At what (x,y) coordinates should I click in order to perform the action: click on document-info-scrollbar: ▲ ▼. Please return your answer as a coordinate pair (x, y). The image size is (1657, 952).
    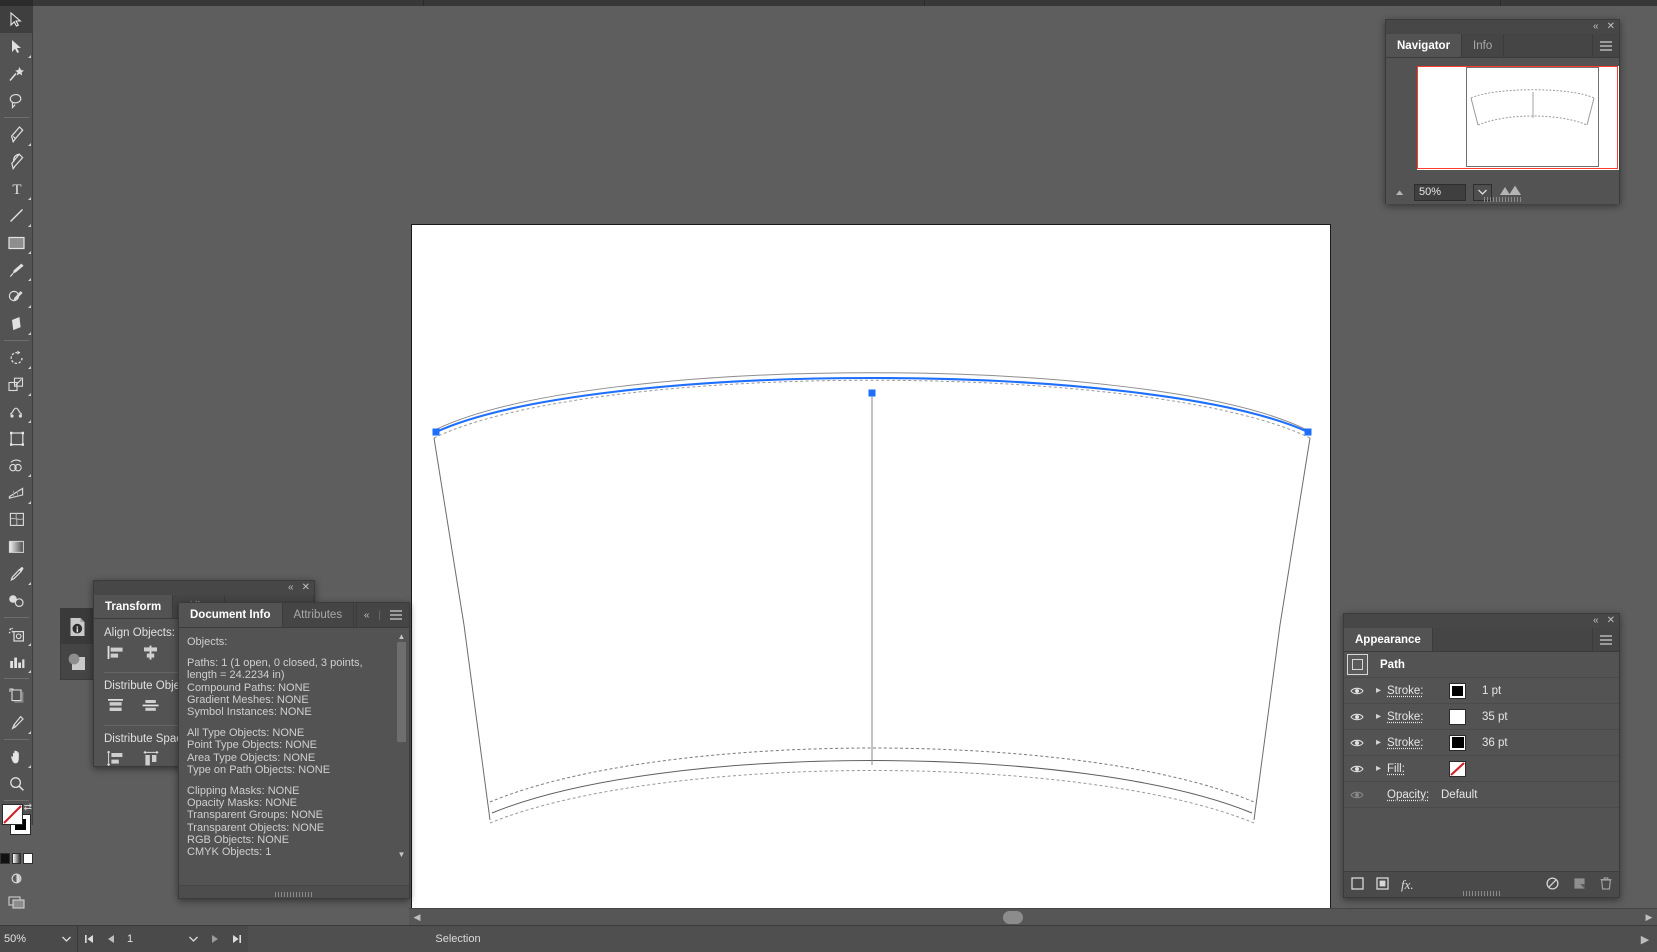
    Looking at the image, I should click on (401, 746).